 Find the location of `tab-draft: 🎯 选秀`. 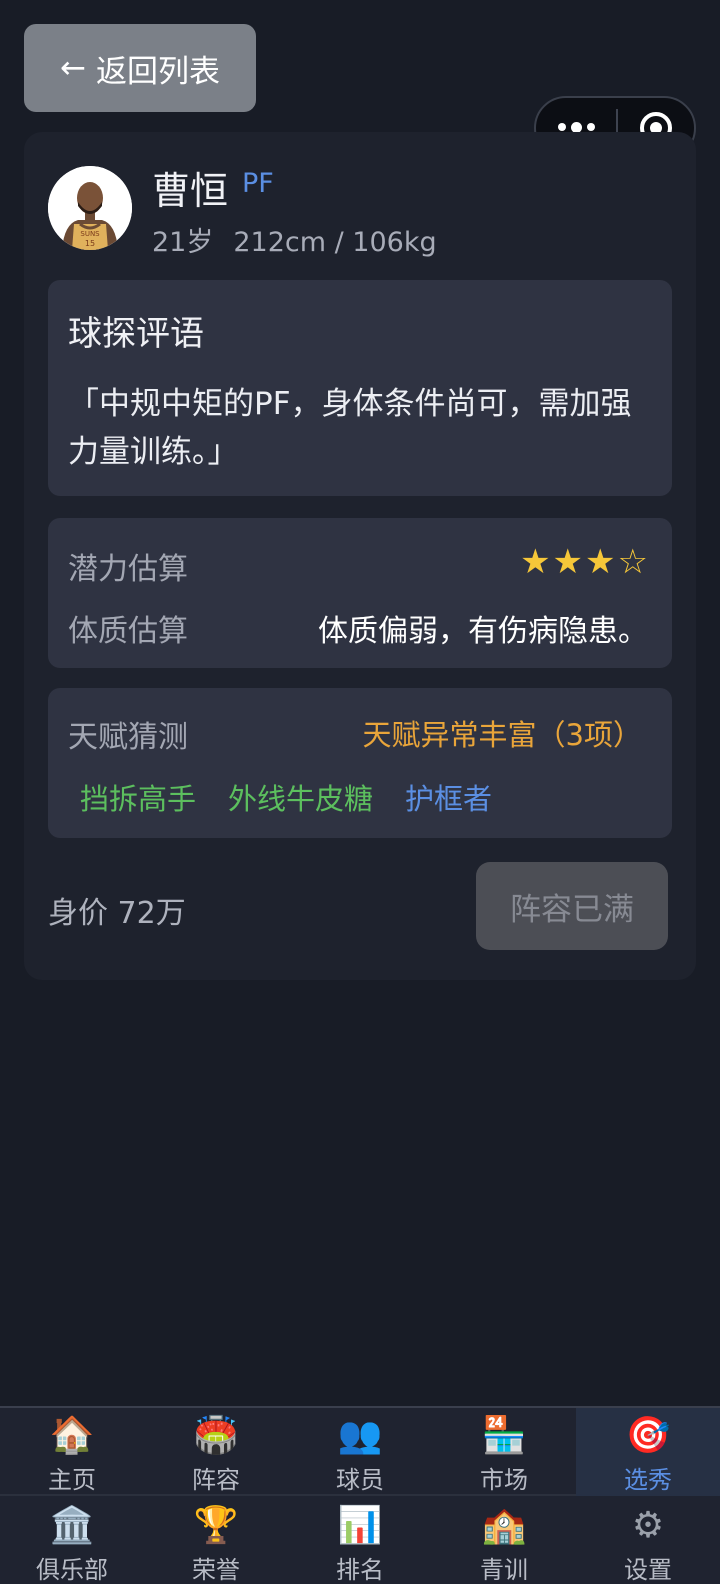

tab-draft: 🎯 选秀 is located at coordinates (648, 1452).